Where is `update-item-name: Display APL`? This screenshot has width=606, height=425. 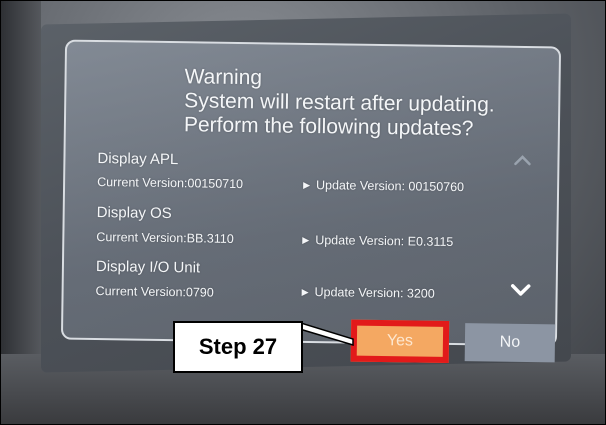
update-item-name: Display APL is located at coordinates (138, 159).